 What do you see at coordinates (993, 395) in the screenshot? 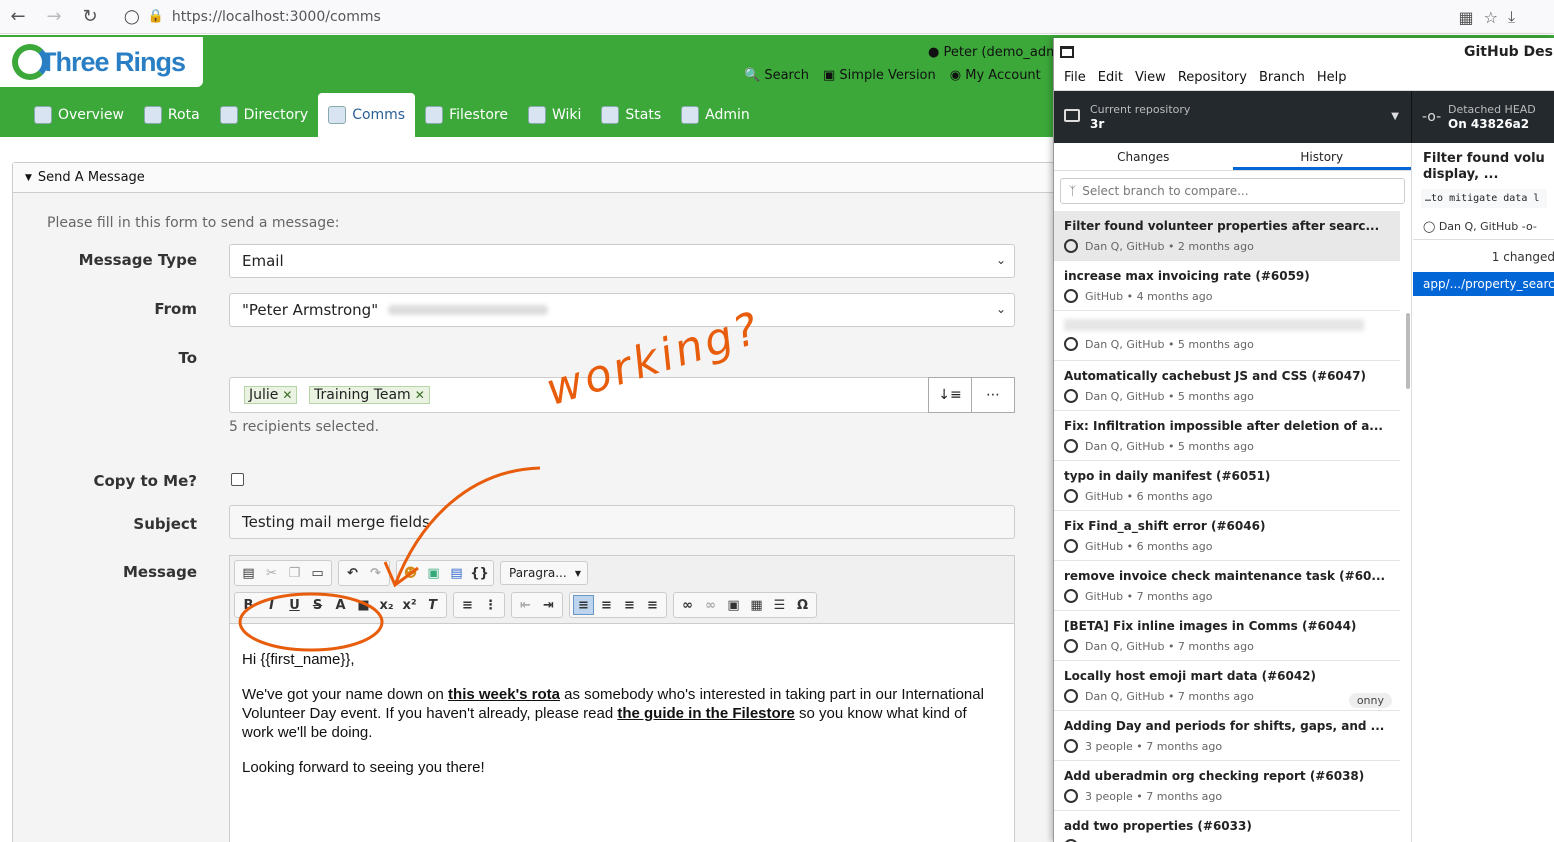
I see `more-options-button: ⋯` at bounding box center [993, 395].